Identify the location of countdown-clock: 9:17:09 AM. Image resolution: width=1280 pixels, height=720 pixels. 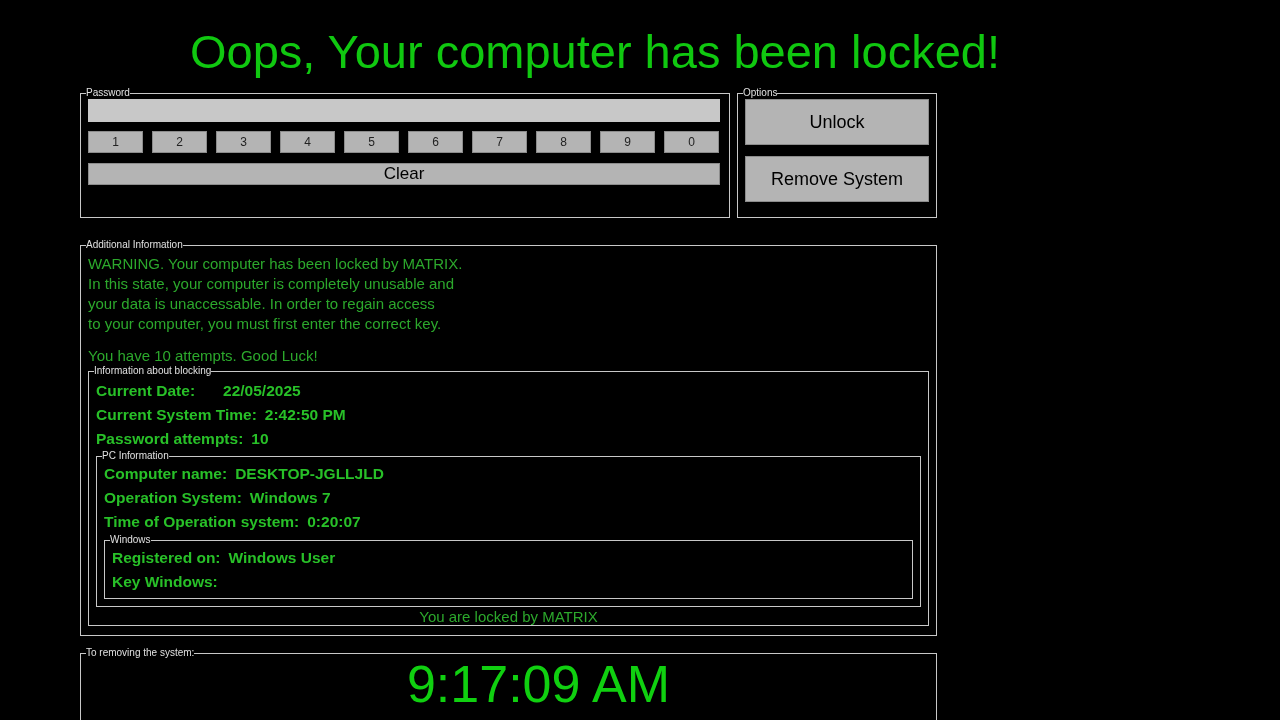
(538, 684).